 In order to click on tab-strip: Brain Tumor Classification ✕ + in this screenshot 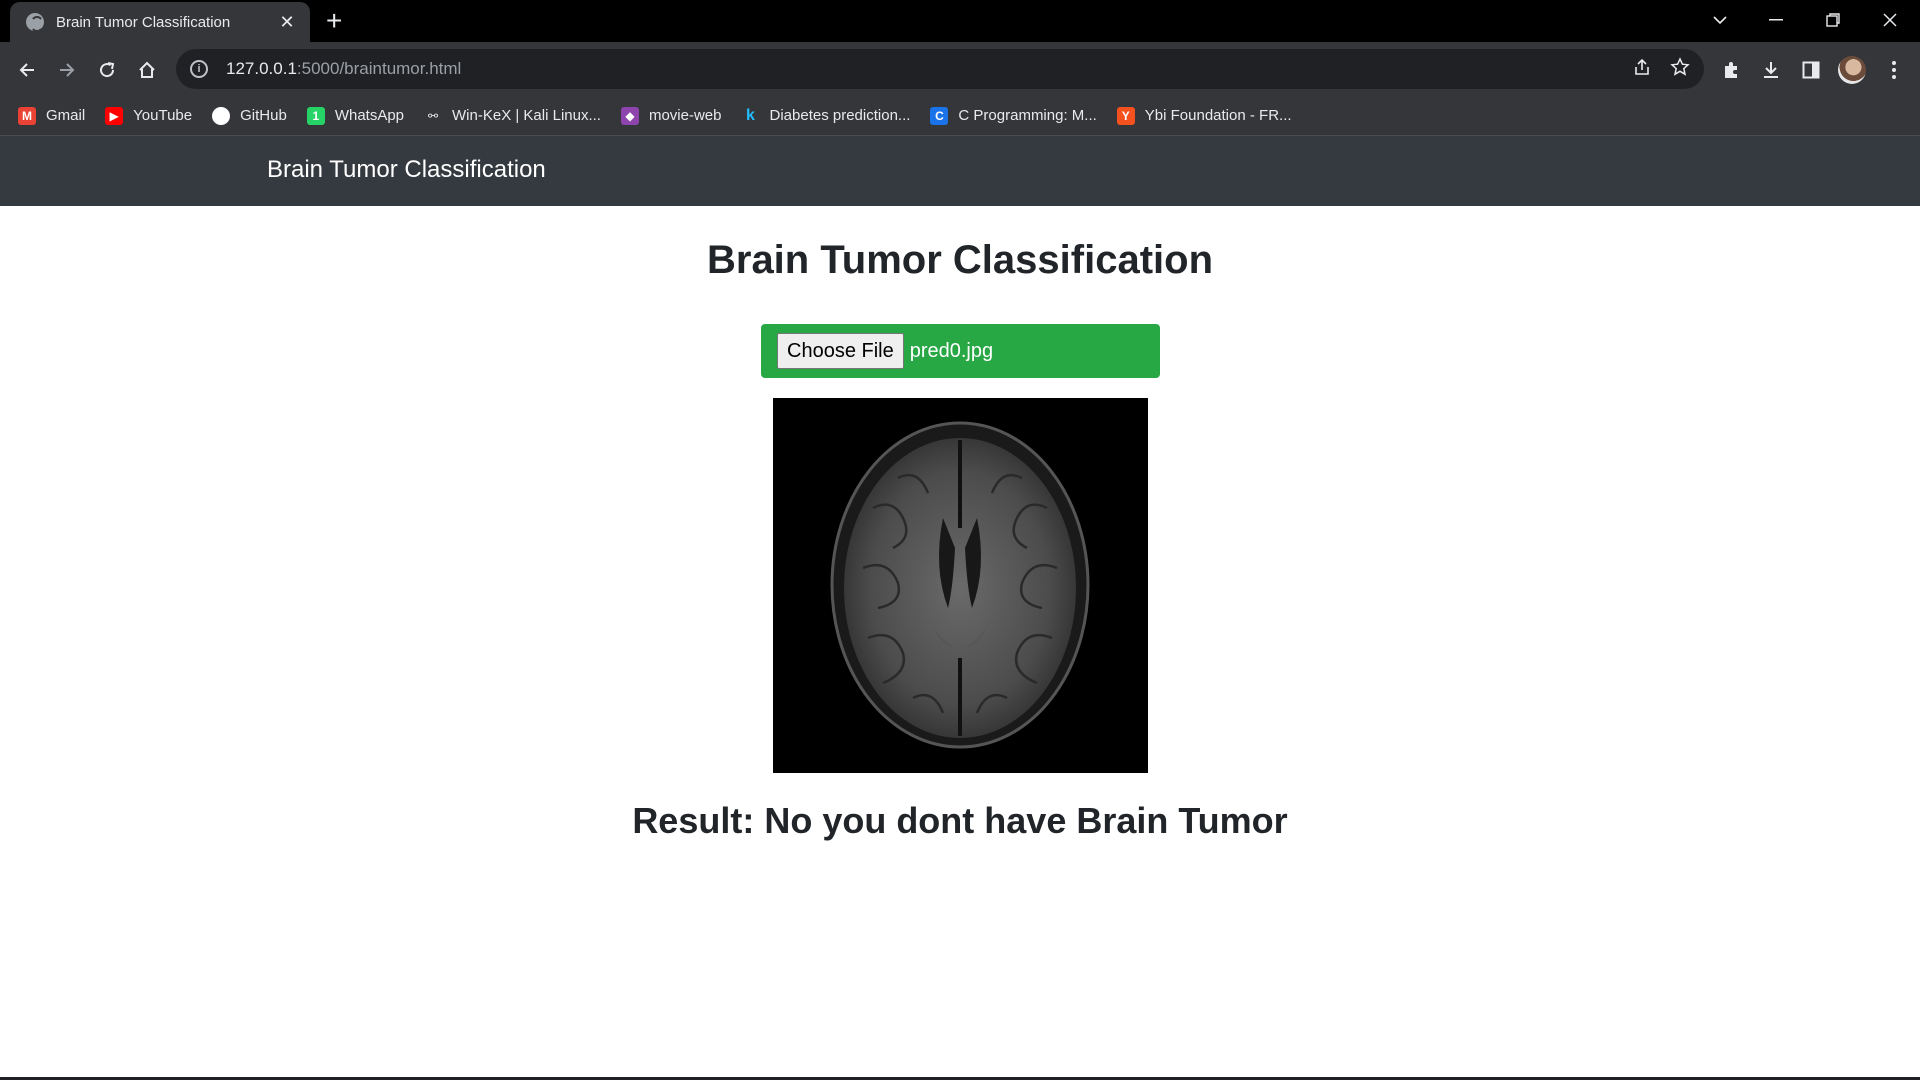, I will do `click(960, 21)`.